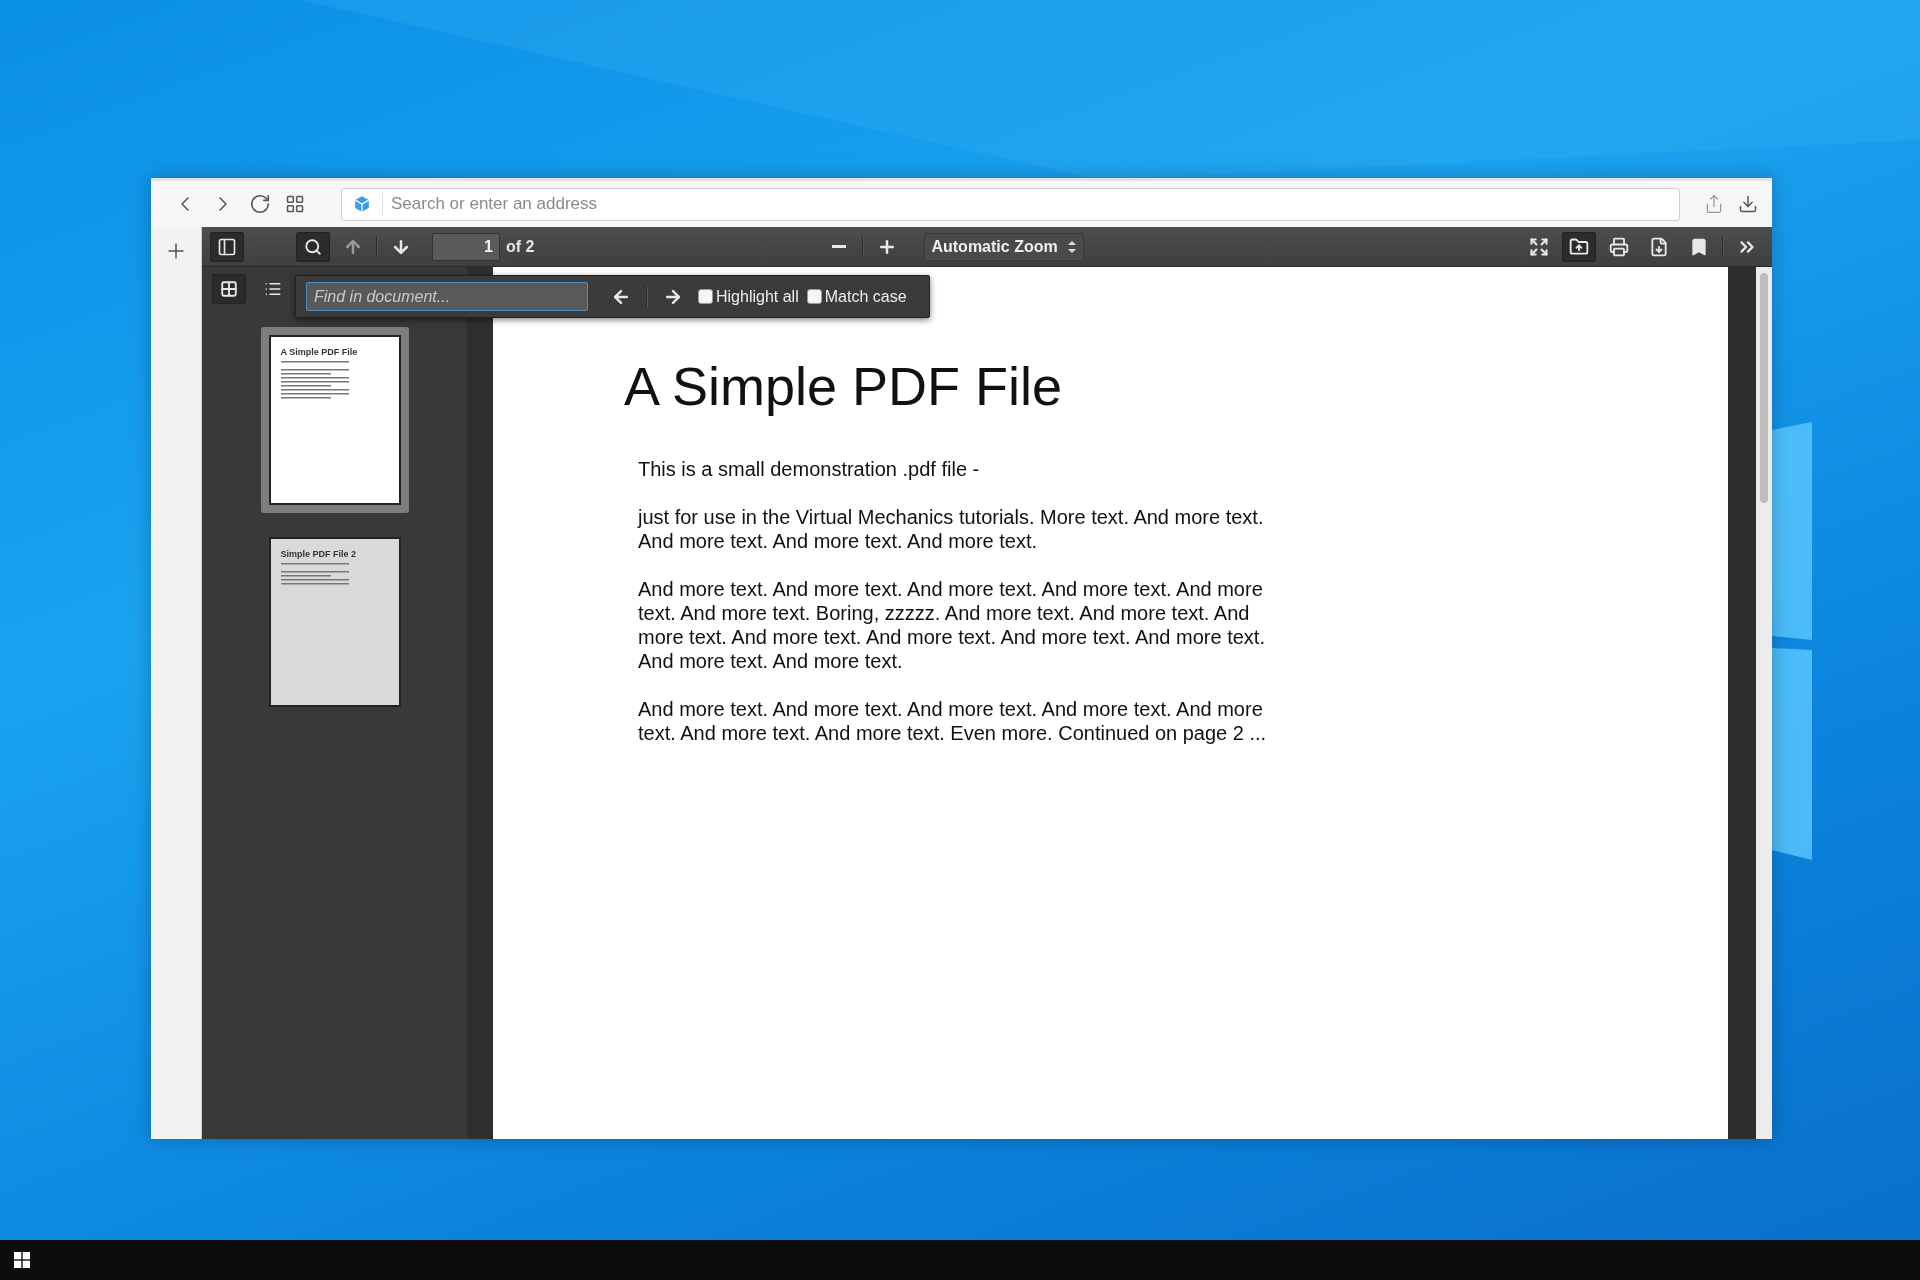 This screenshot has height=1280, width=1920. What do you see at coordinates (334, 420) in the screenshot?
I see `page-thumbnail: A Simple PDF File` at bounding box center [334, 420].